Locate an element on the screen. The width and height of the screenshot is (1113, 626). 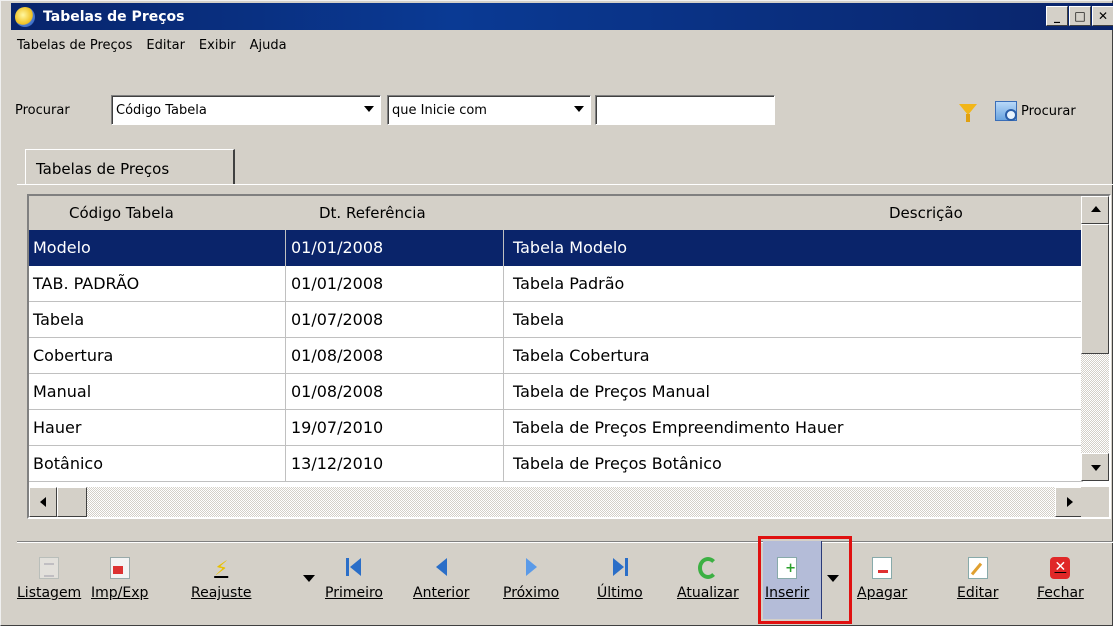
arrow-down-icon is located at coordinates (1096, 468).